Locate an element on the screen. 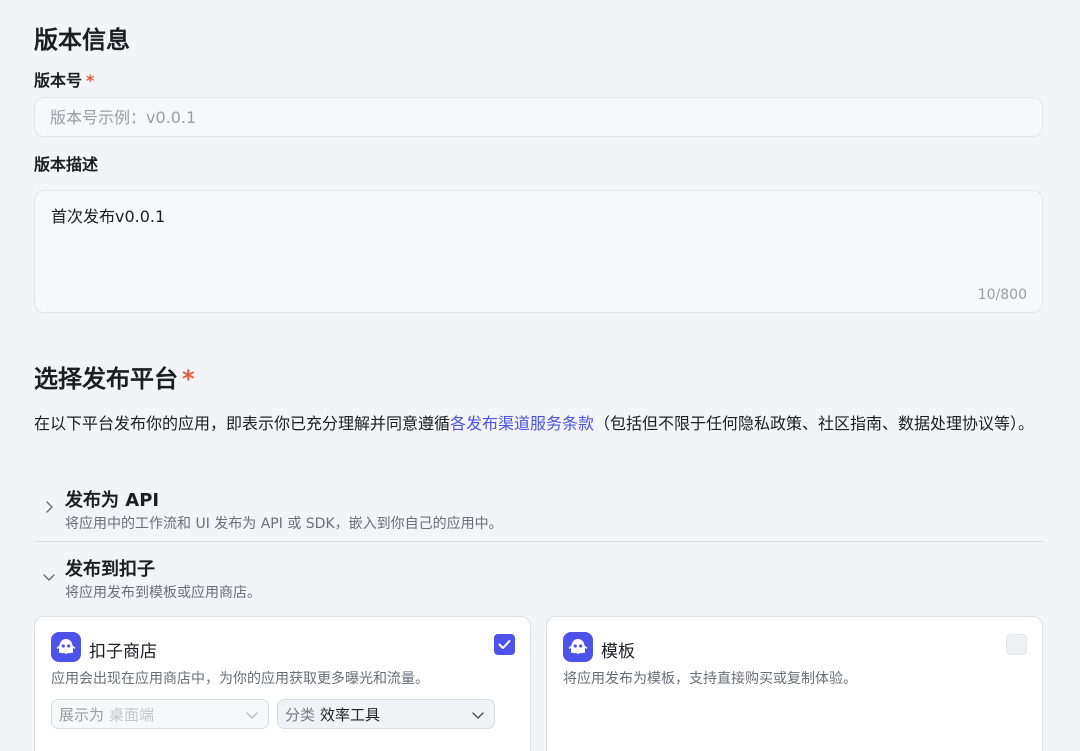 The height and width of the screenshot is (751, 1080). publish-coze-subtitle: 将应用发布到模板或应用商店。 is located at coordinates (163, 593).